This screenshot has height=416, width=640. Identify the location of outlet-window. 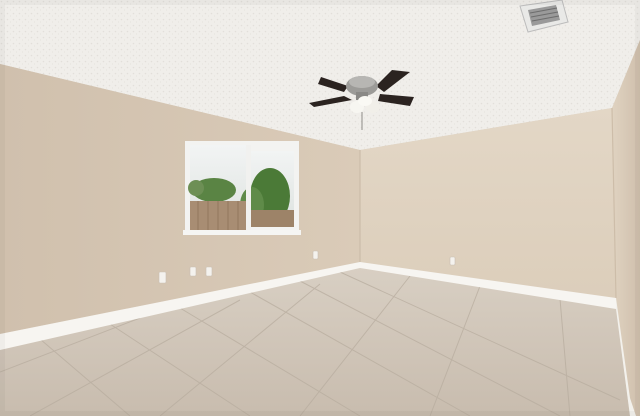
(193, 271).